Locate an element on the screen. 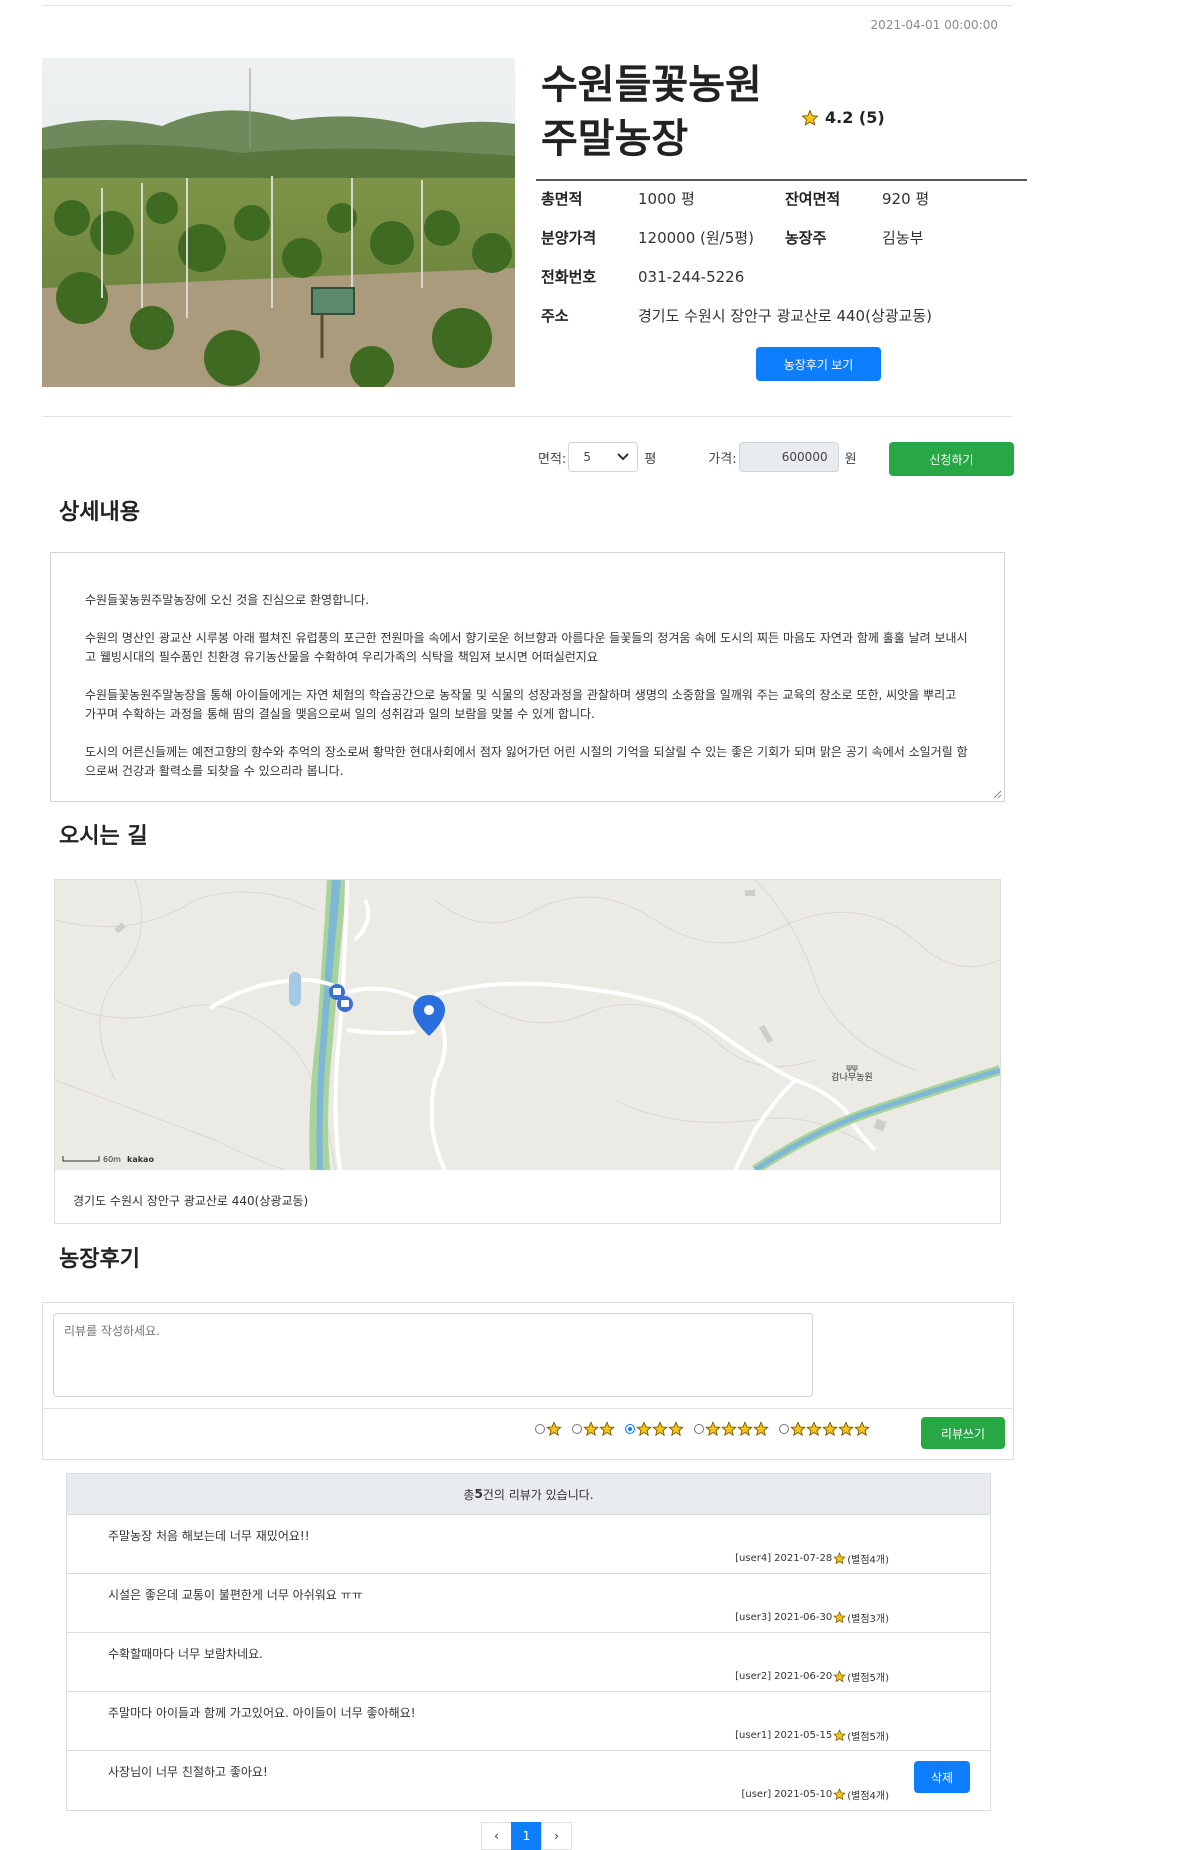  review-date: 2021-06-30 is located at coordinates (803, 1617).